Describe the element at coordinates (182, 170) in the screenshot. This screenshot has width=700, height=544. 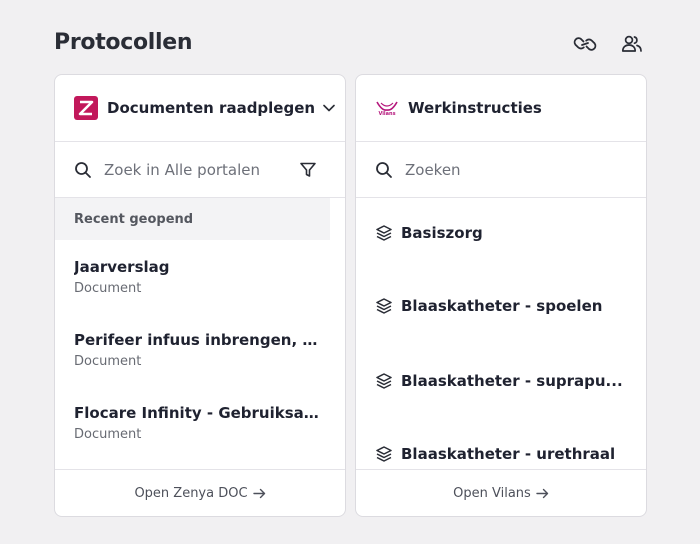
I see `search-input: Zoek in Alle portalen` at that location.